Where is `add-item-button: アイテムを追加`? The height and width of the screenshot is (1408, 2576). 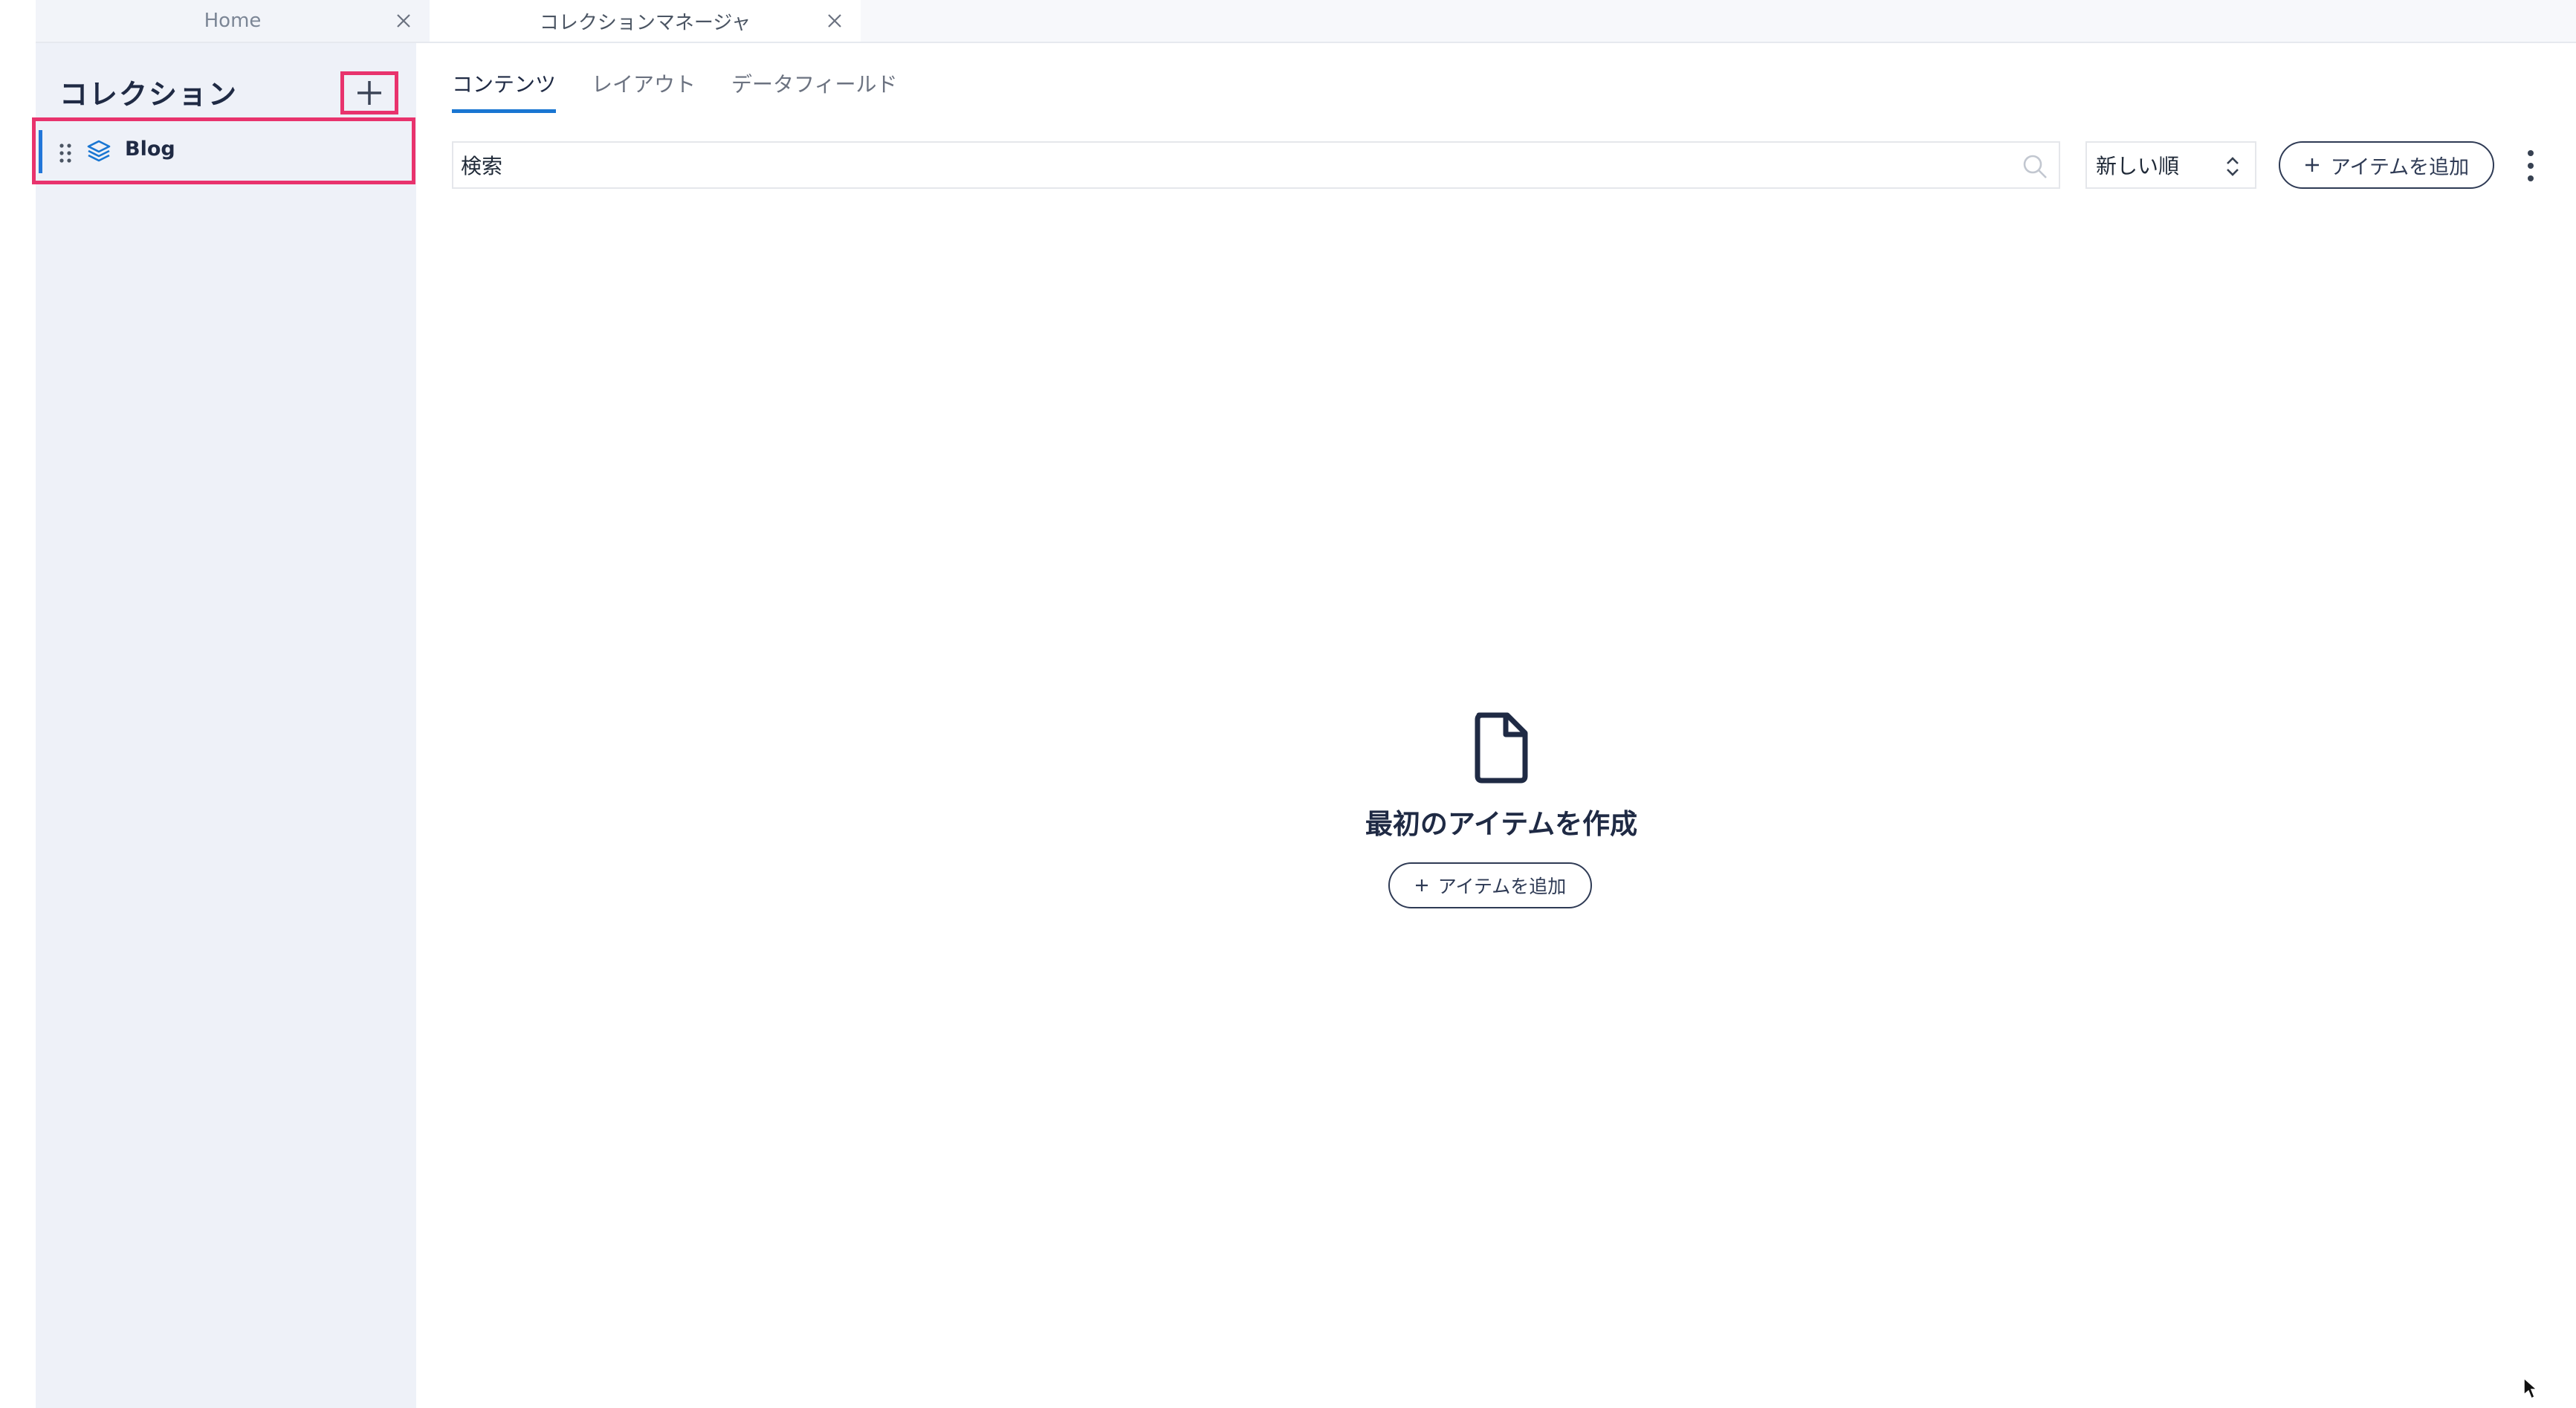 add-item-button: アイテムを追加 is located at coordinates (2386, 165).